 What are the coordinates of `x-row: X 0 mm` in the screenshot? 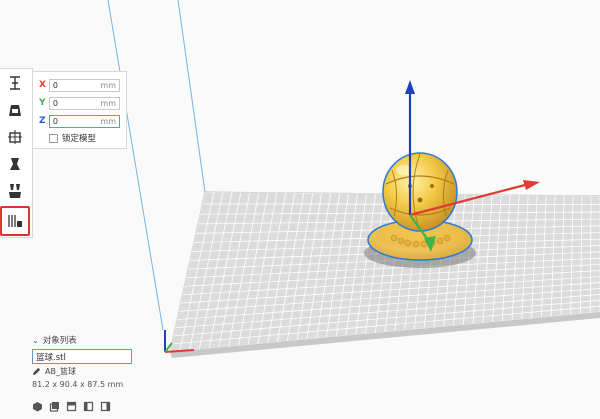 It's located at (79, 85).